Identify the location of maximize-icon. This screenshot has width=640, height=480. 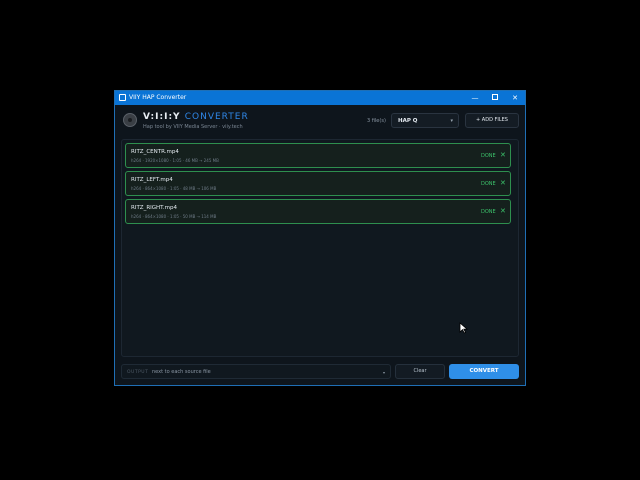
(495, 97).